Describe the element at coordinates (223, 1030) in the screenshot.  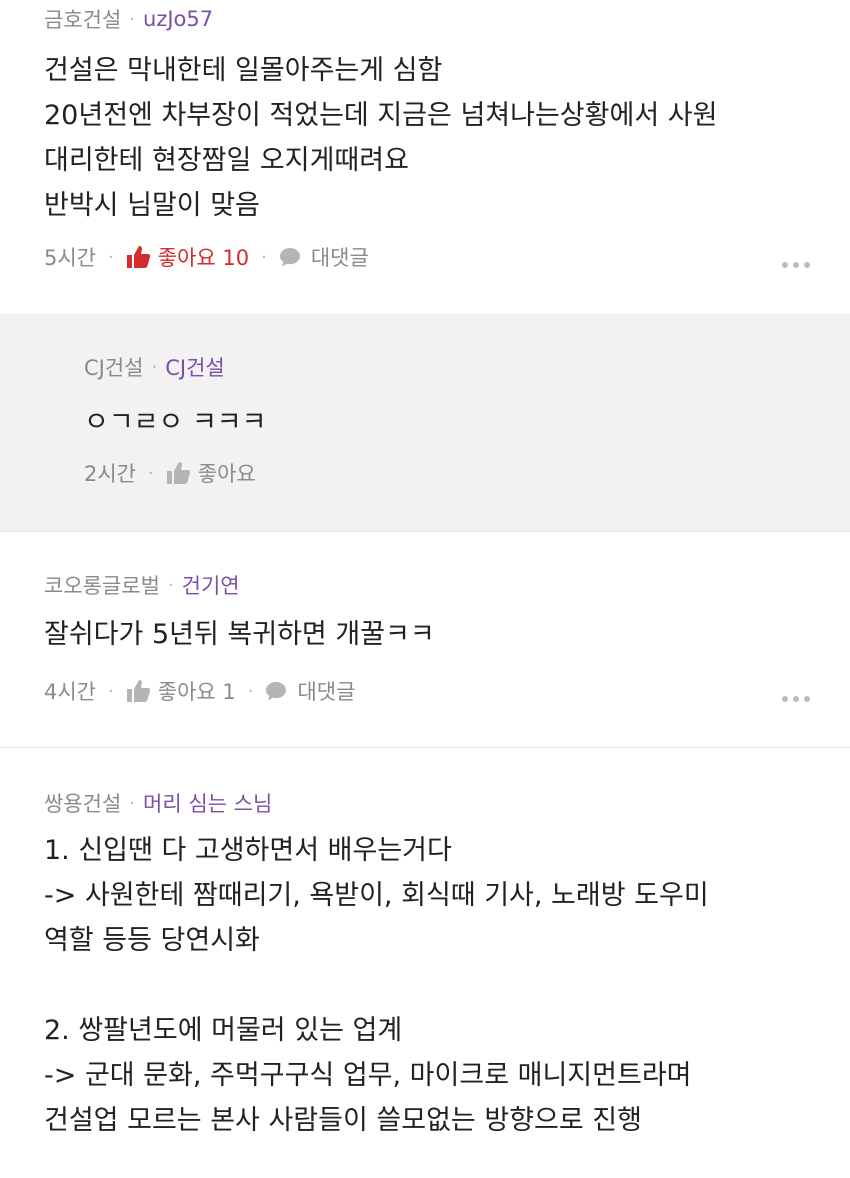
I see `comment-line: 2. 쌍팔년도에 머물러 있는 업계` at that location.